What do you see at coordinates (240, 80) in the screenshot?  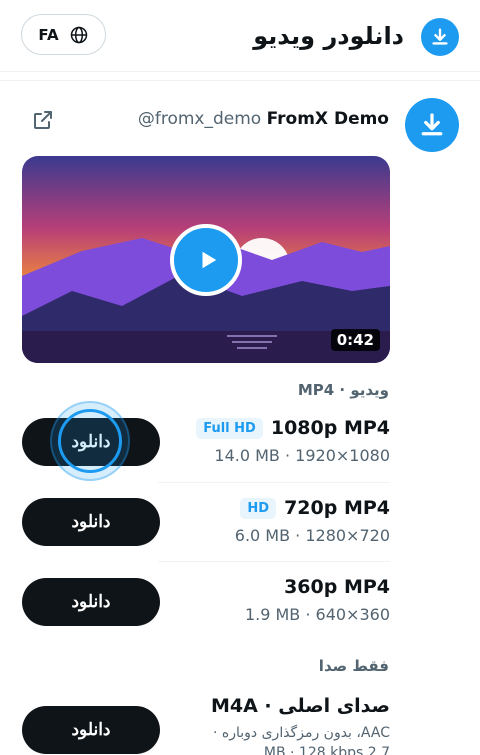 I see `header-divider` at bounding box center [240, 80].